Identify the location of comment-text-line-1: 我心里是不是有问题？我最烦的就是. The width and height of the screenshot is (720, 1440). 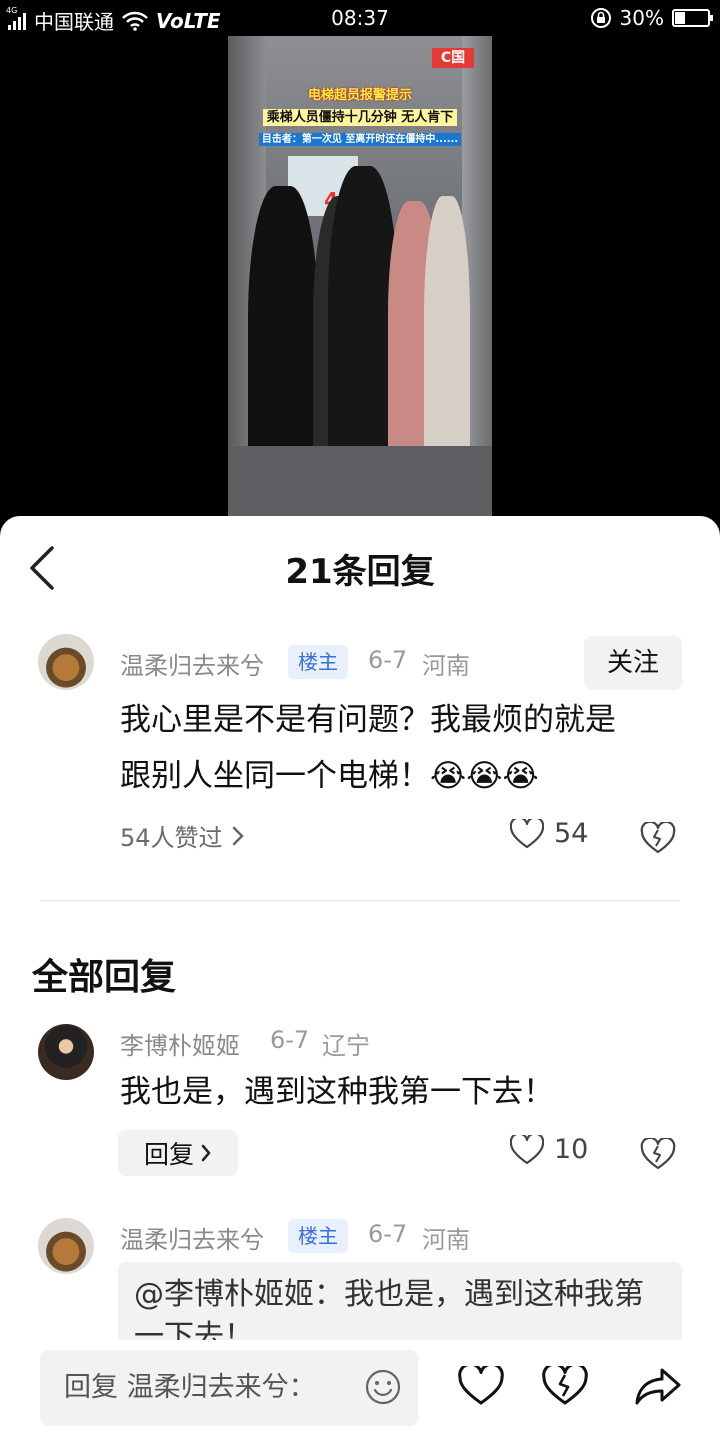
(368, 720).